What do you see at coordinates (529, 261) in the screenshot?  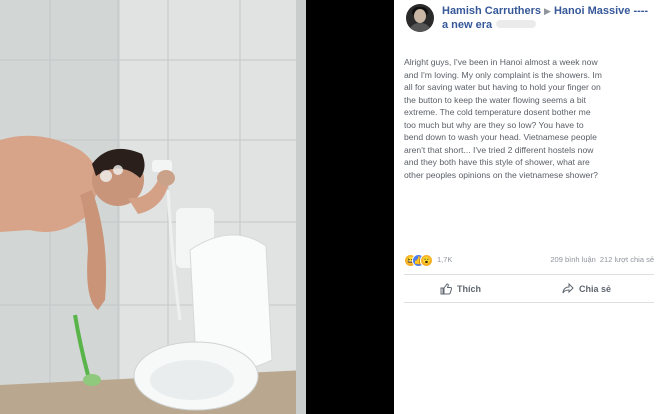 I see `post-stats: 😆 👍 😮 1,7K 209 bình luận 212 lượt chia sẻ` at bounding box center [529, 261].